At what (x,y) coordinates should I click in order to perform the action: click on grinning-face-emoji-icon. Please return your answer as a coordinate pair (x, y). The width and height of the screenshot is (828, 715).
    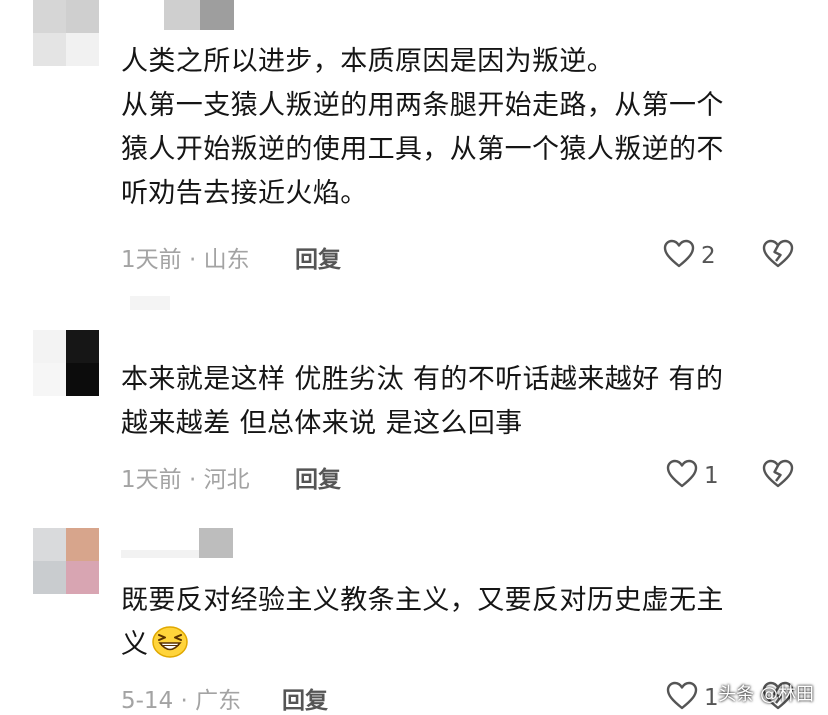
    Looking at the image, I should click on (170, 649).